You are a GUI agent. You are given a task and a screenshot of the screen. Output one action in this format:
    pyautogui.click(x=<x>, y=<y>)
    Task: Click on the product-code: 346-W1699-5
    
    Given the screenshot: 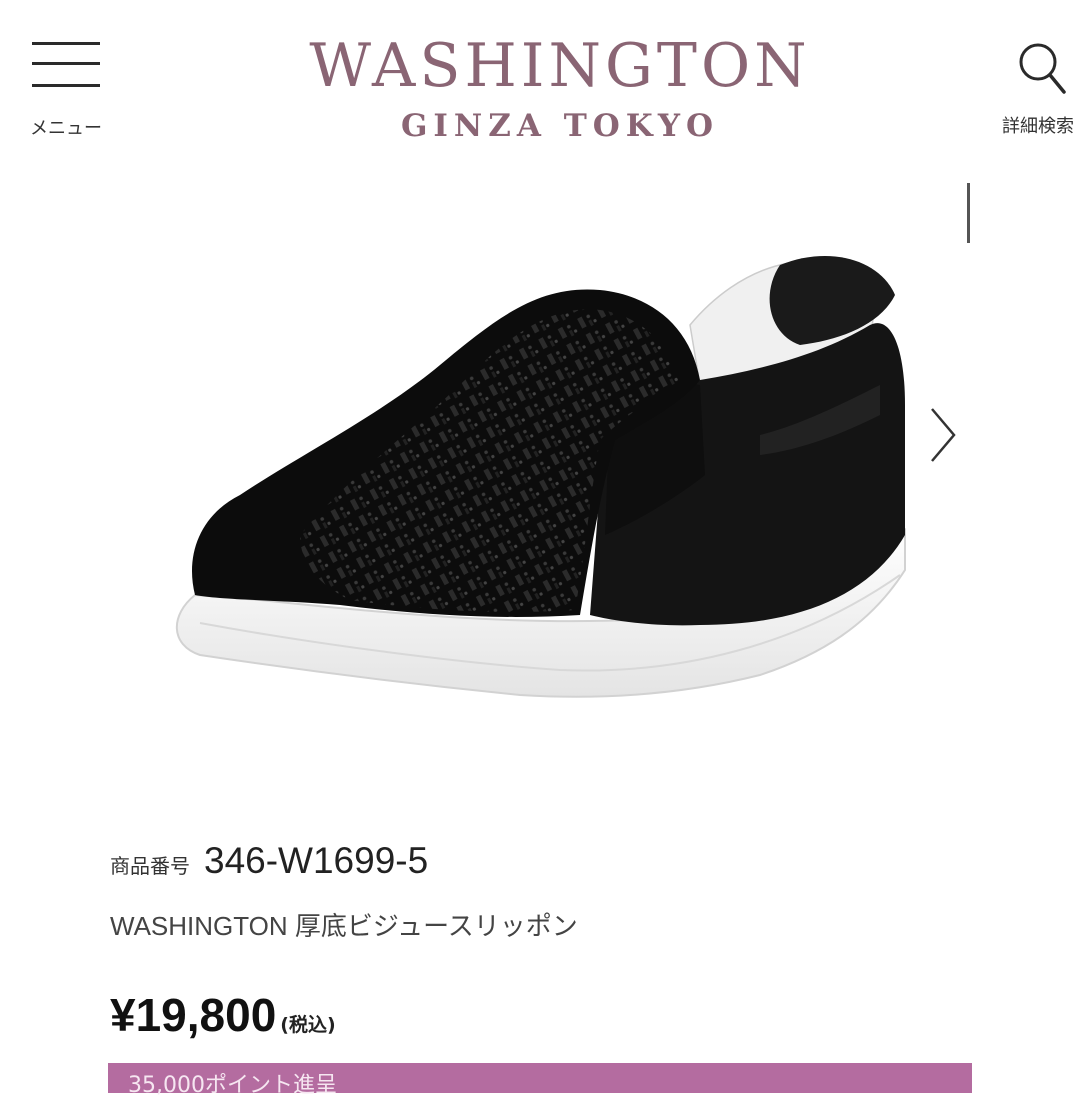 What is the action you would take?
    pyautogui.click(x=316, y=860)
    